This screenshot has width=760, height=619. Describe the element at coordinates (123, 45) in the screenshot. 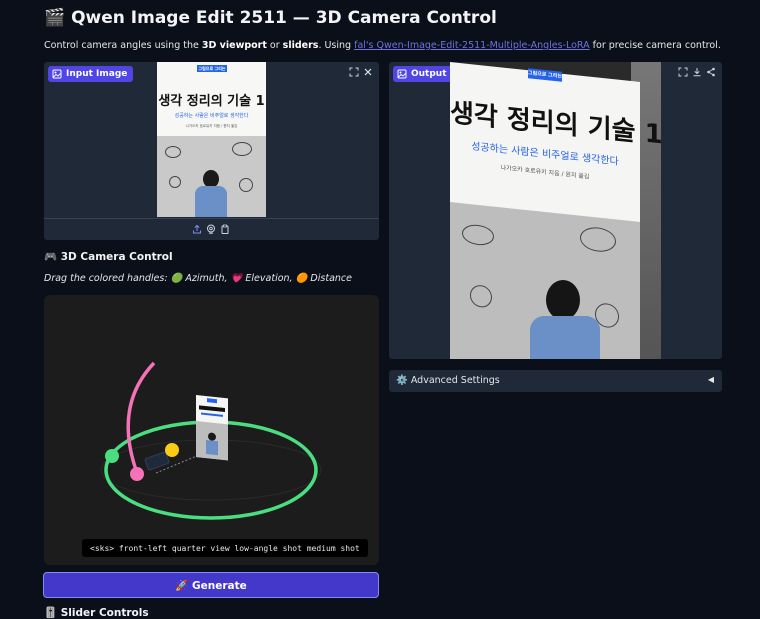

I see `desc-prefix: Control camera angles using the` at that location.